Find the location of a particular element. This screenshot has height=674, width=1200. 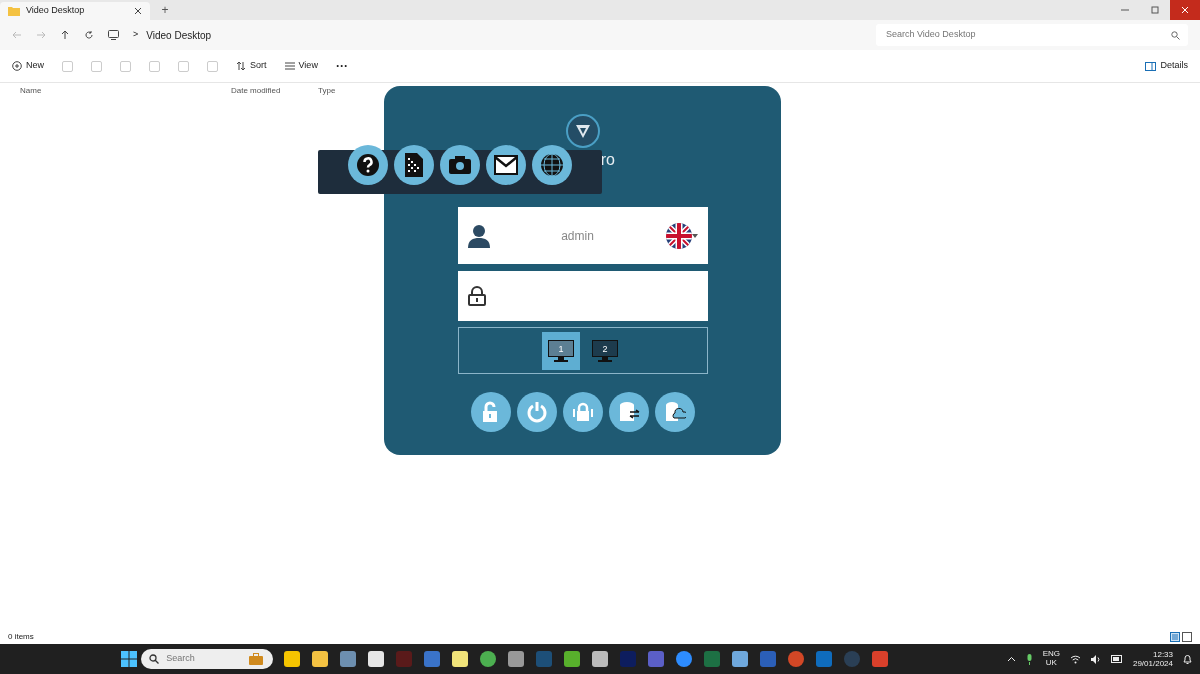

restore-icon is located at coordinates (1155, 10).